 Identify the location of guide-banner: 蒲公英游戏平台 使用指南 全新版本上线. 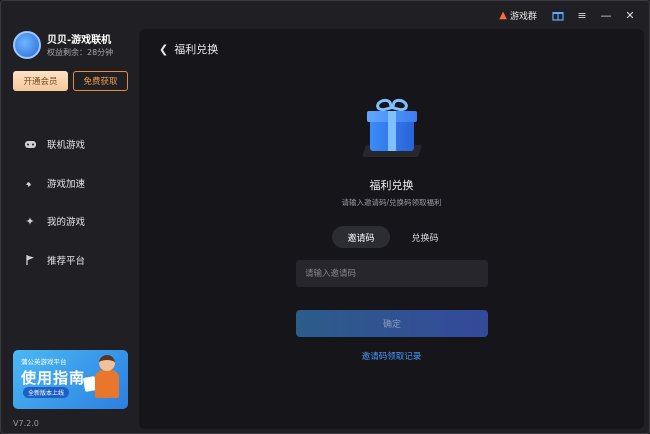
(70, 379).